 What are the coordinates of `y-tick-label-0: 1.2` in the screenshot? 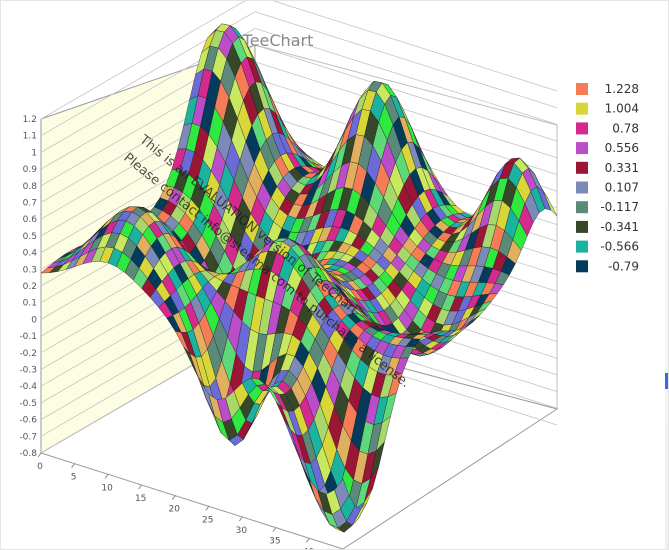 It's located at (30, 120).